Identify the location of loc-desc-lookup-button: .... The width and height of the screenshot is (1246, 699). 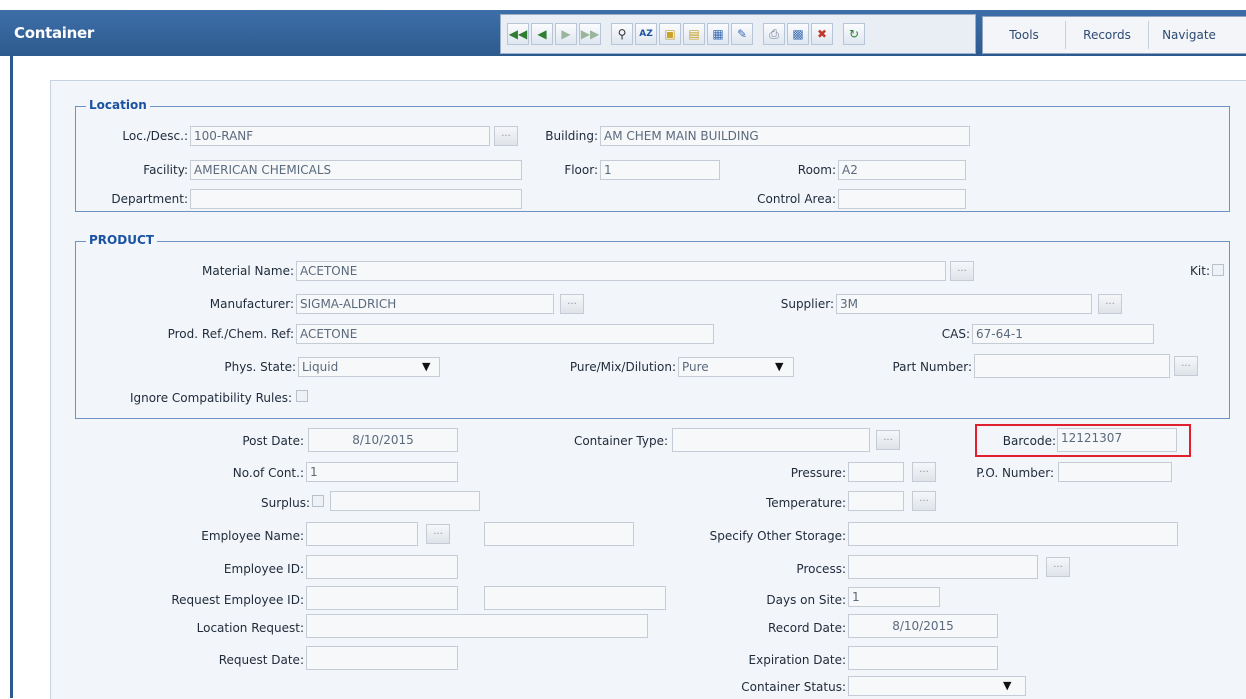
(506, 136).